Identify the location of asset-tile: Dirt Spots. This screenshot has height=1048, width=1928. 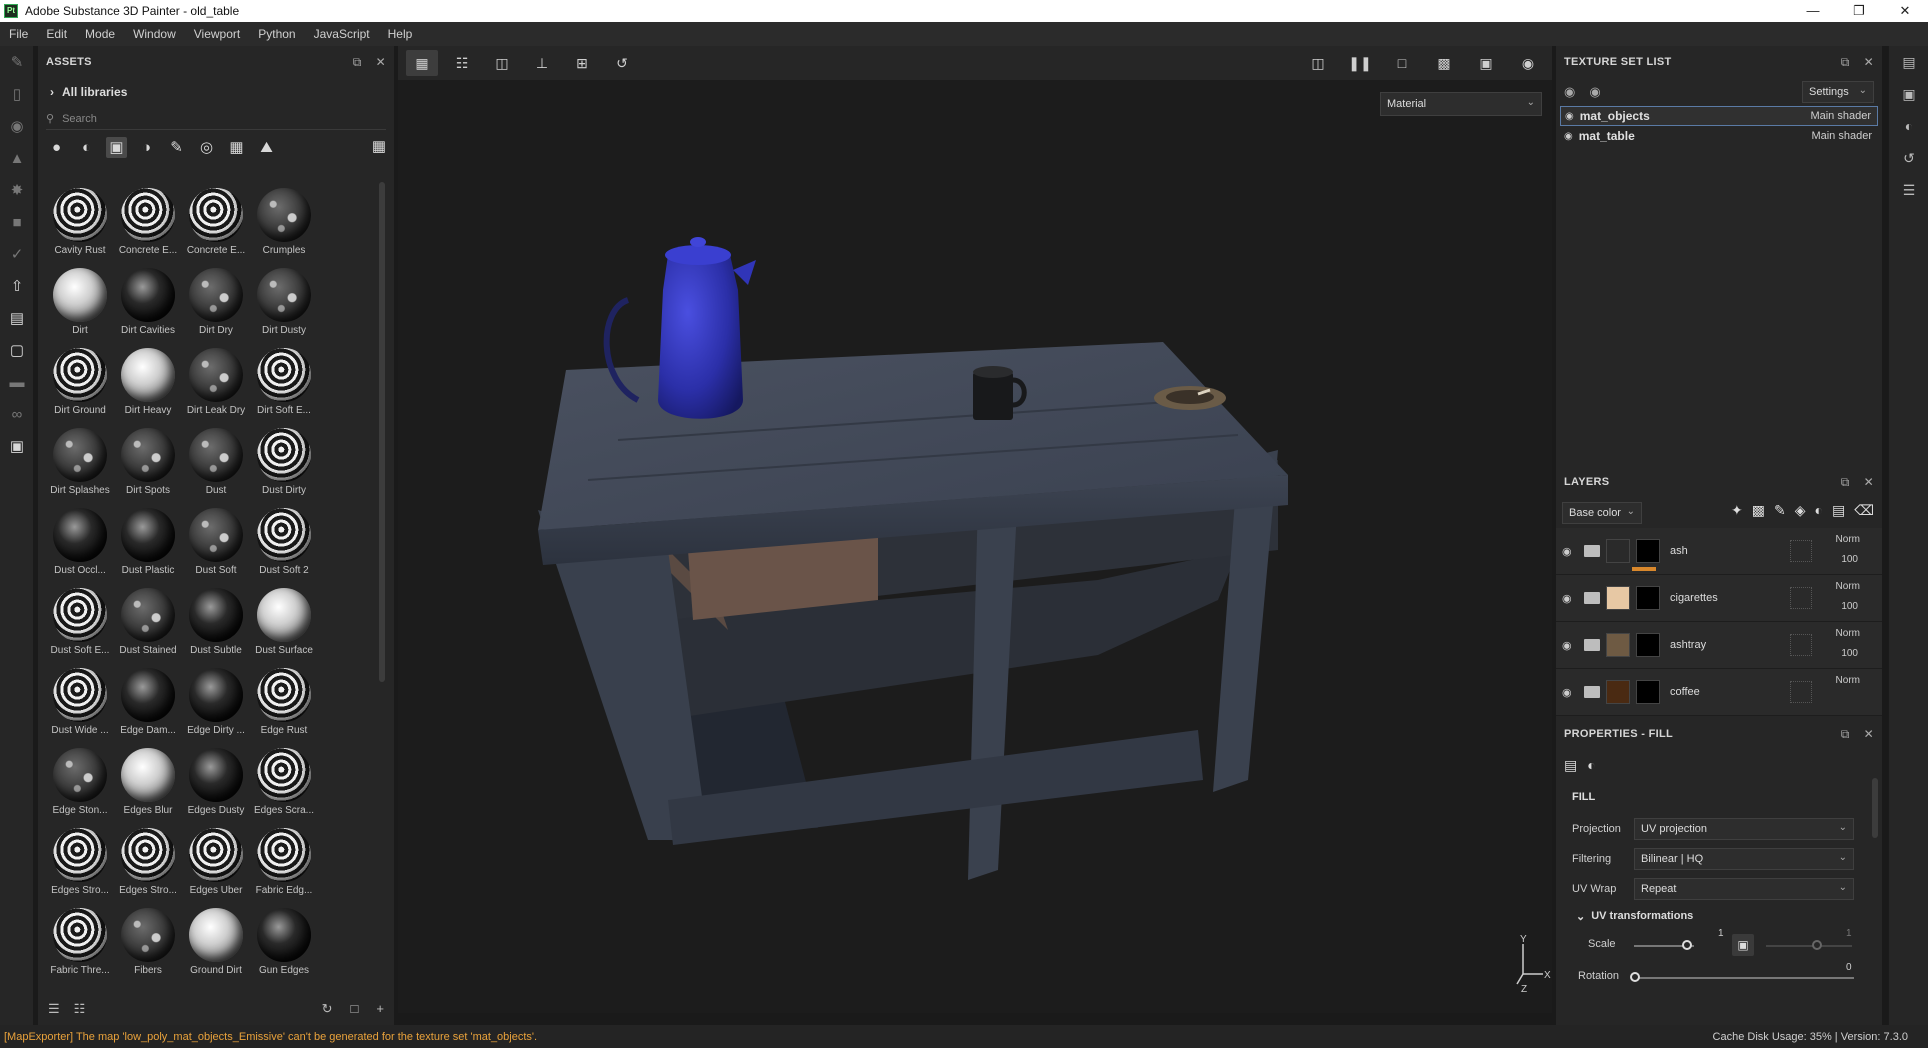
(148, 461).